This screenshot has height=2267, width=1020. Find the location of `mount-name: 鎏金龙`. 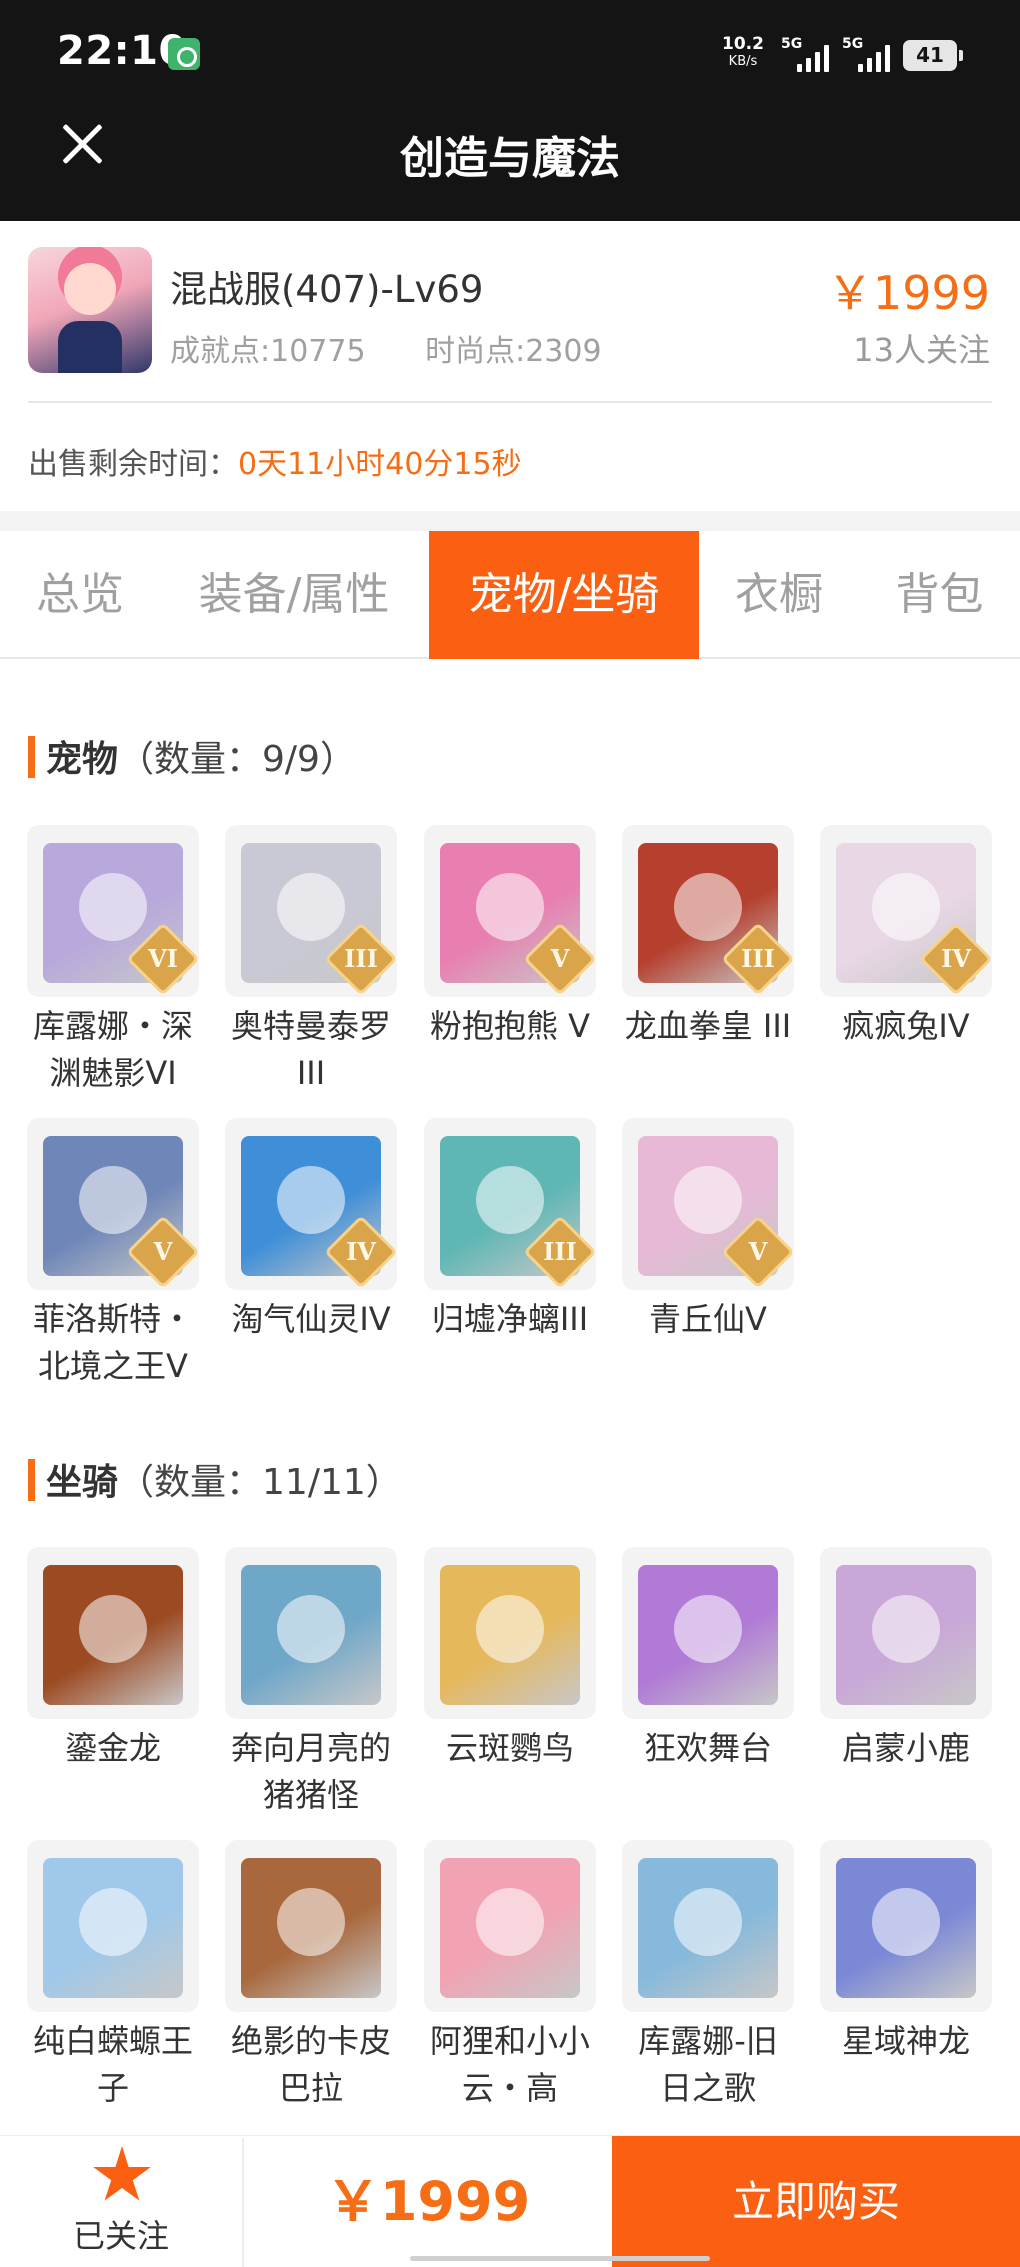

mount-name: 鎏金龙 is located at coordinates (112, 1748).